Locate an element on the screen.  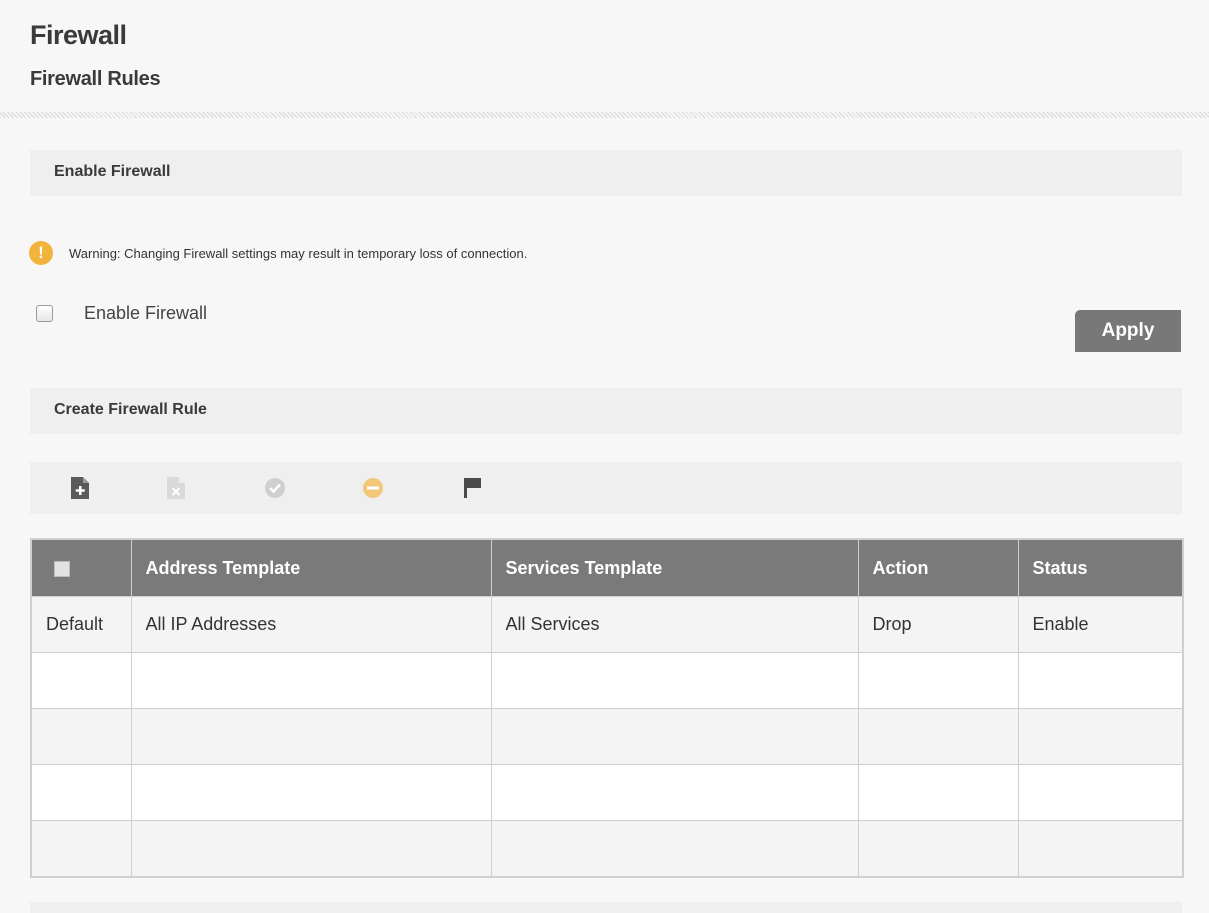
enable-firewall-checkbox is located at coordinates (44, 313).